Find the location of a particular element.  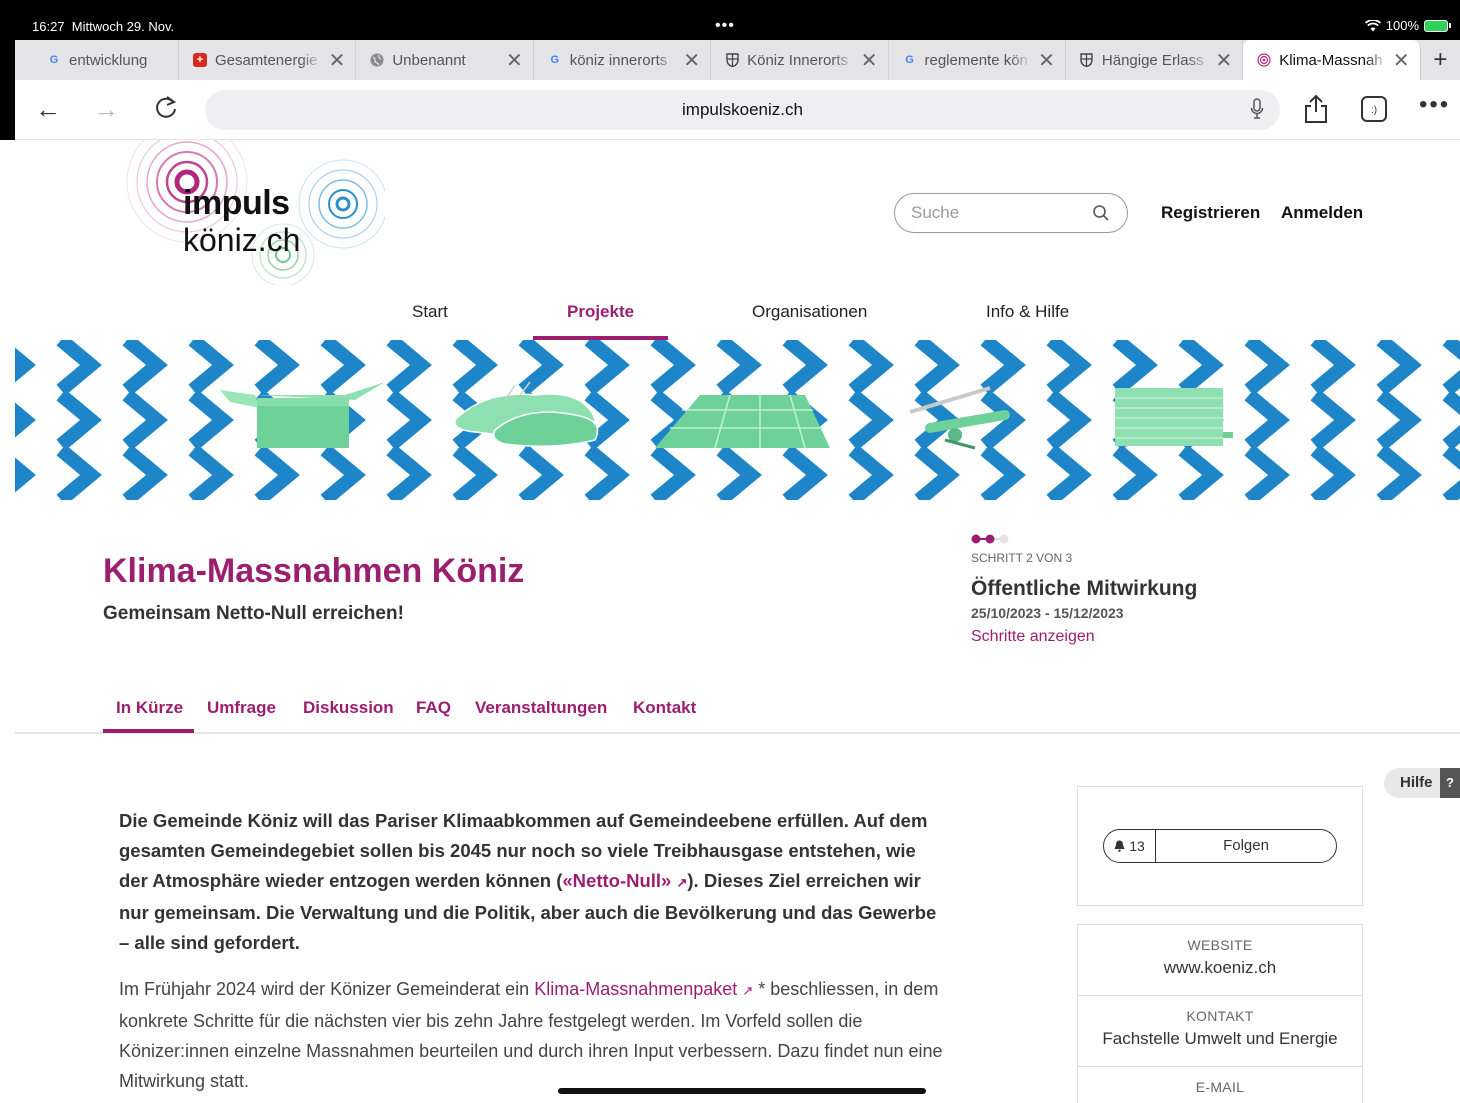

login-link: Anmelden is located at coordinates (1322, 213).